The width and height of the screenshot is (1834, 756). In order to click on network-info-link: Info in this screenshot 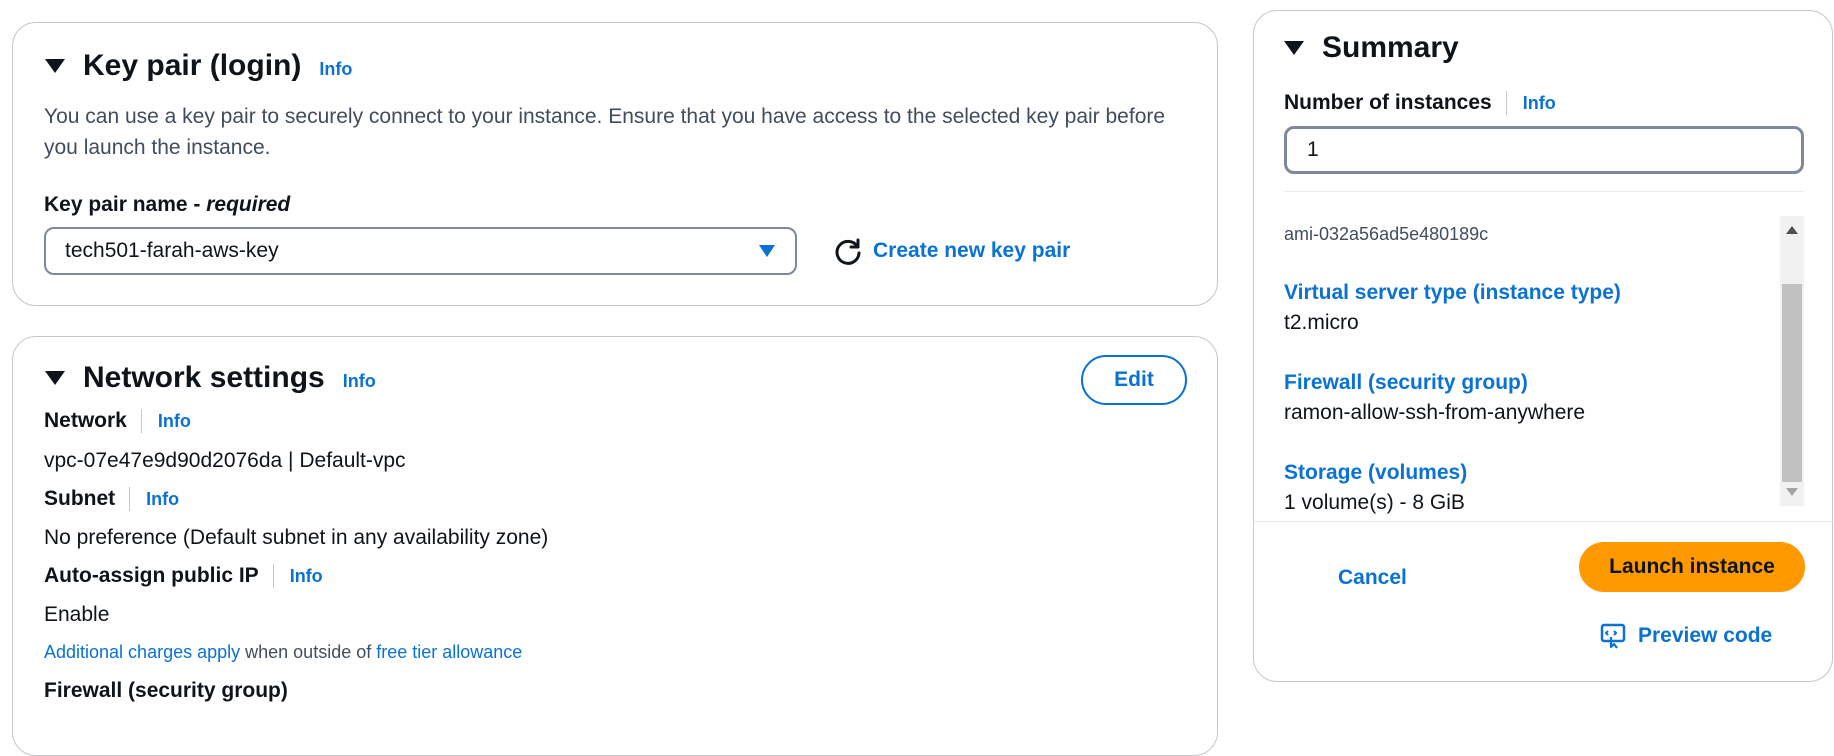, I will do `click(174, 421)`.